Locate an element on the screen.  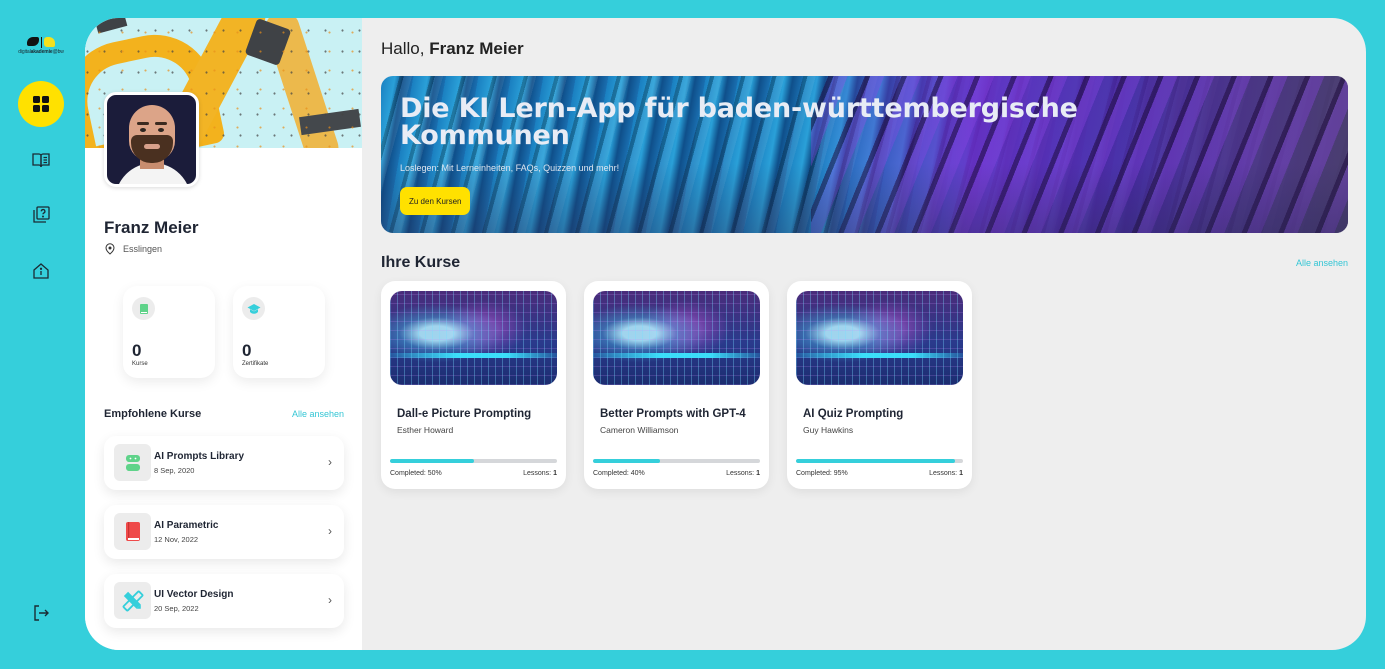
greeting: Hallo, Franz Meier is located at coordinates (452, 49).